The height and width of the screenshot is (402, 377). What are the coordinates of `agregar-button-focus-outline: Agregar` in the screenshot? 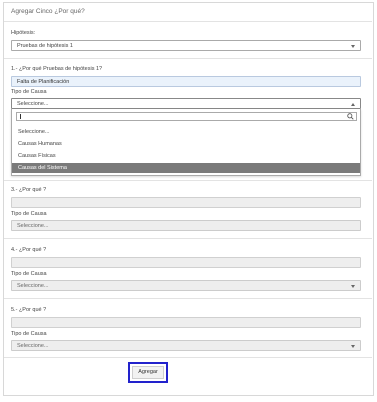 It's located at (148, 372).